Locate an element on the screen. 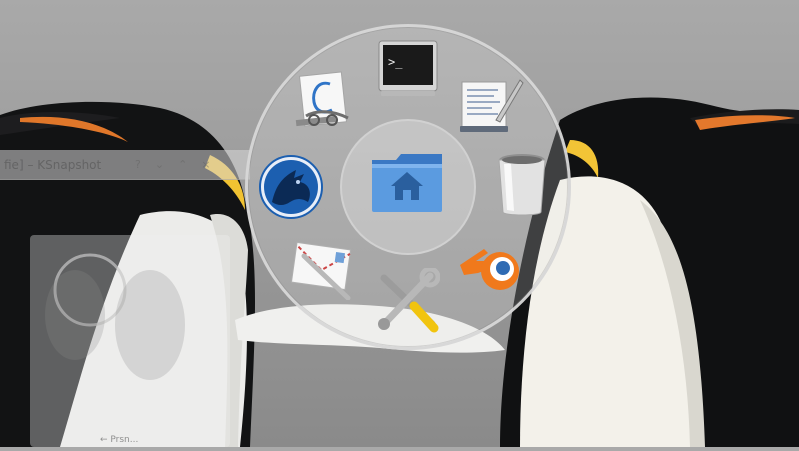 This screenshot has height=451, width=799. trash-icon is located at coordinates (522, 185).